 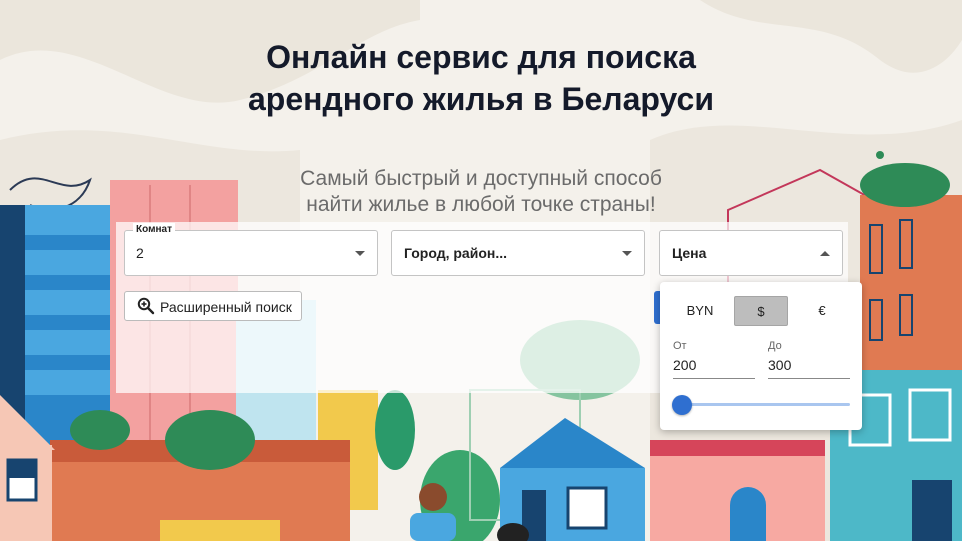 I want to click on currency-usd: $, so click(x=761, y=311).